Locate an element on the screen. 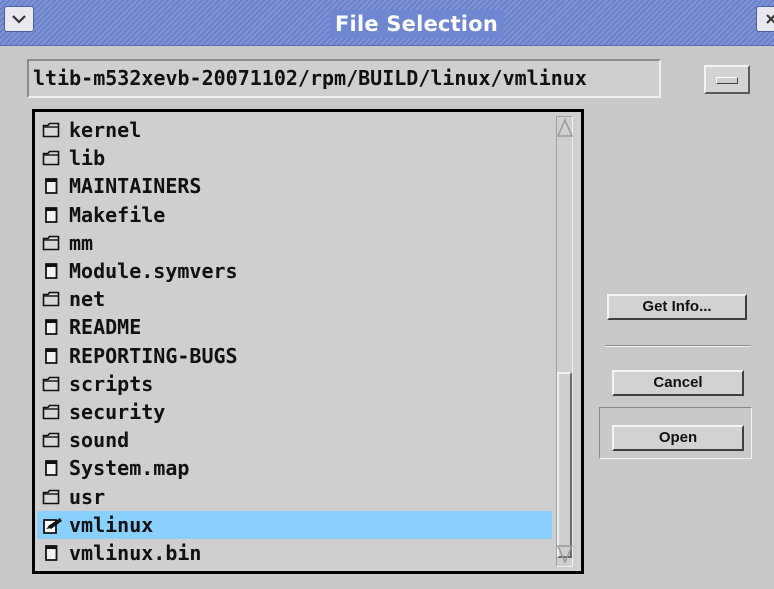 The image size is (774, 589). popup-bar-icon is located at coordinates (727, 80).